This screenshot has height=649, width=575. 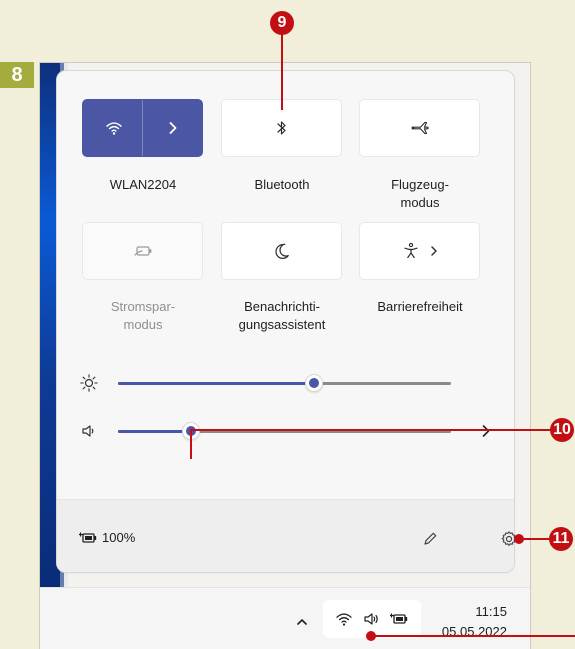 I want to click on edit-quick-settings-button, so click(x=430, y=539).